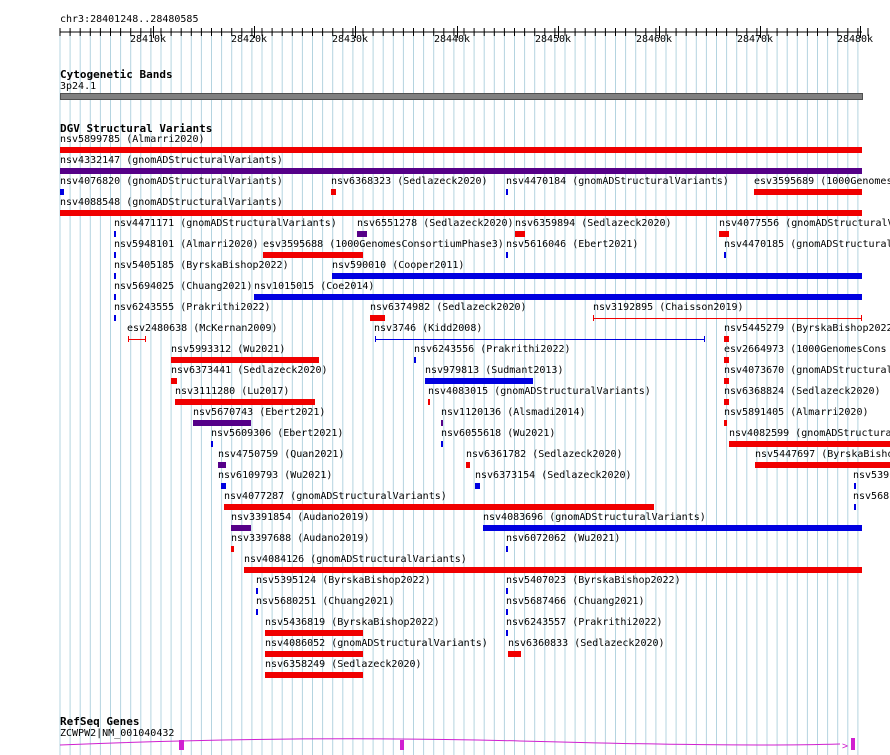  I want to click on ruler-tick-label: 28410k, so click(148, 39).